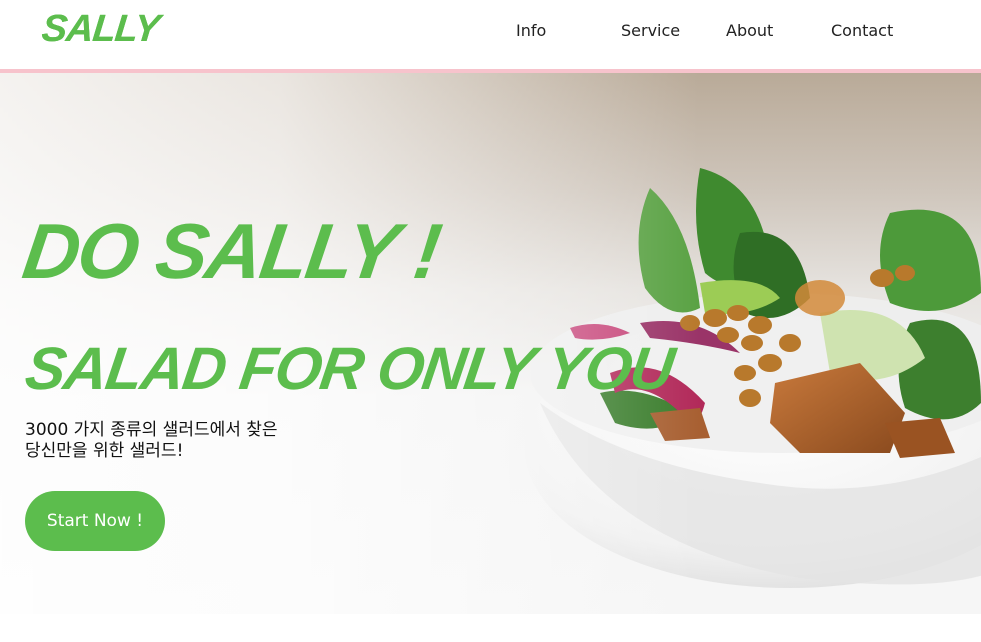  Describe the element at coordinates (490, 628) in the screenshot. I see `page-bottom-area` at that location.